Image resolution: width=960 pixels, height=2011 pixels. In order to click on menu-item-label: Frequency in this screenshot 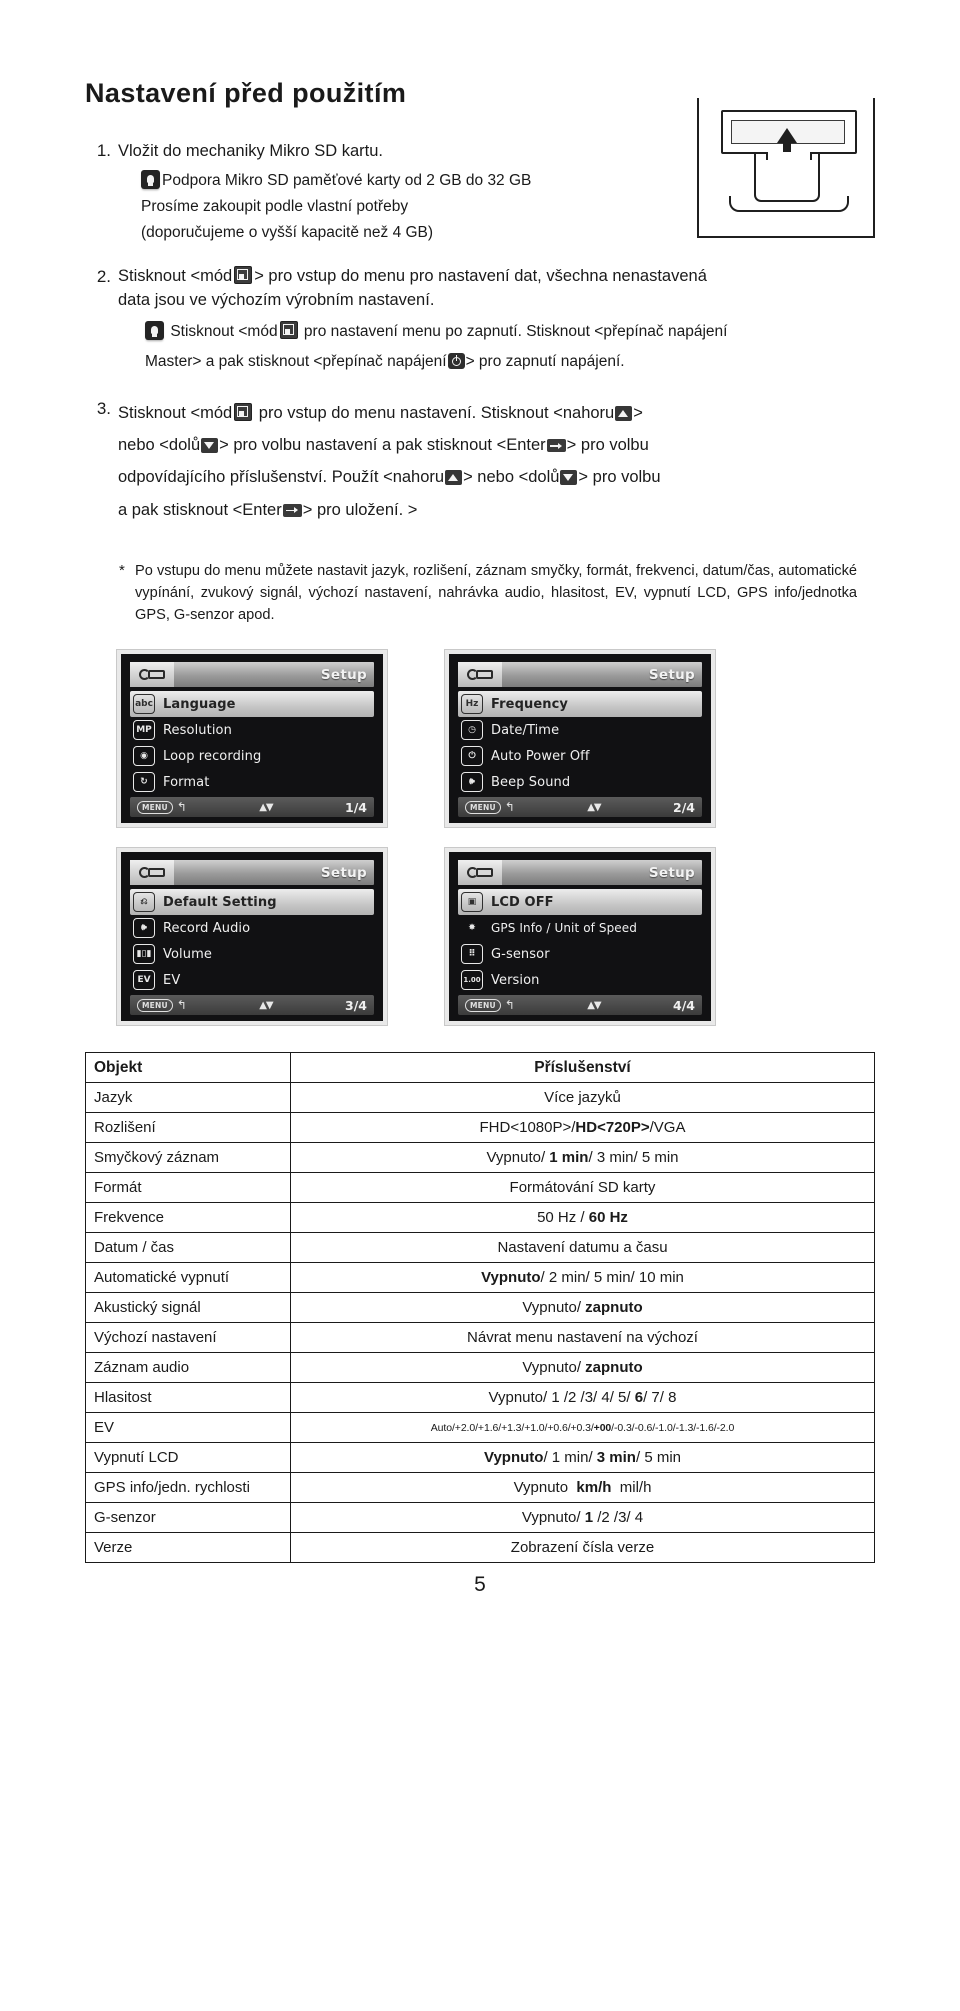, I will do `click(529, 704)`.